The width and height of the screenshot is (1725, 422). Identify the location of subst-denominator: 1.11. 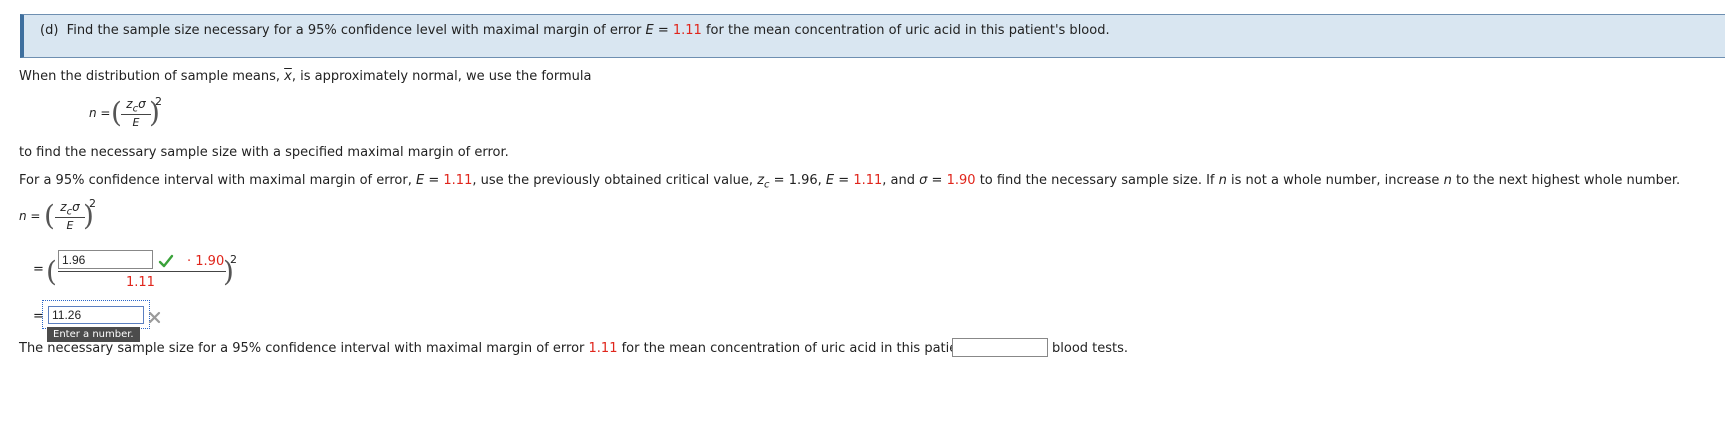
(140, 282).